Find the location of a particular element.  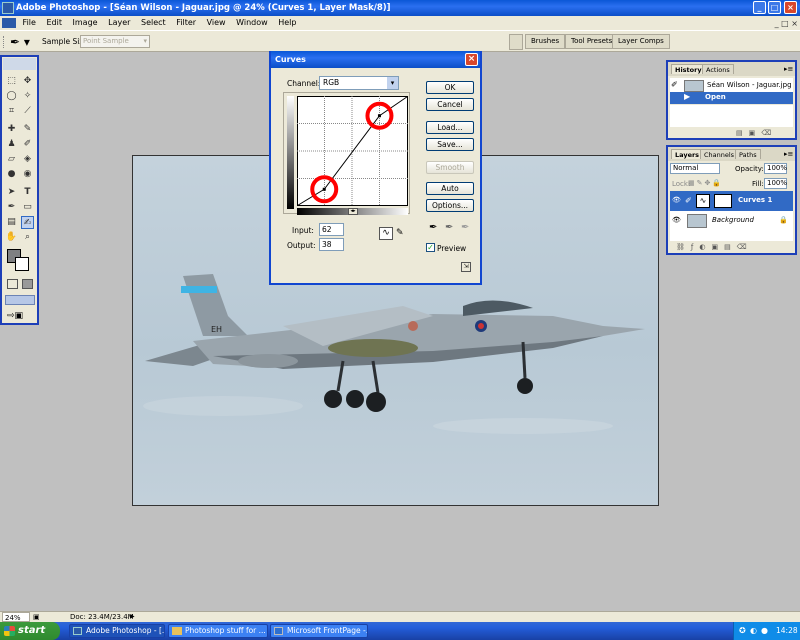

paint-bucket-tool-icon: ◈ is located at coordinates (27, 159).